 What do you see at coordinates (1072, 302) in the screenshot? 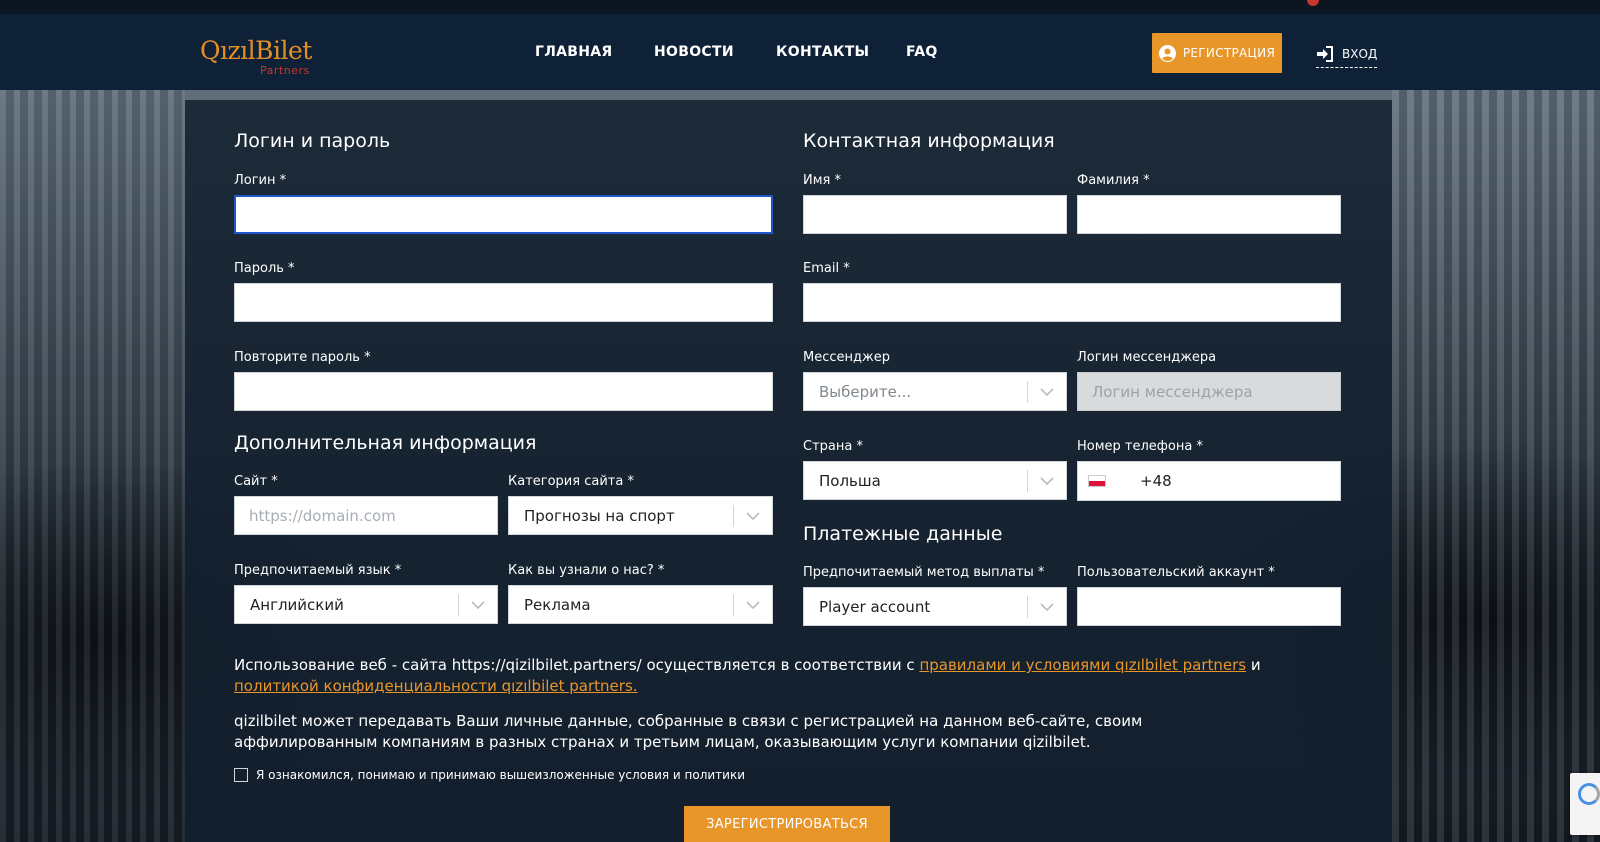
I see `email-input` at bounding box center [1072, 302].